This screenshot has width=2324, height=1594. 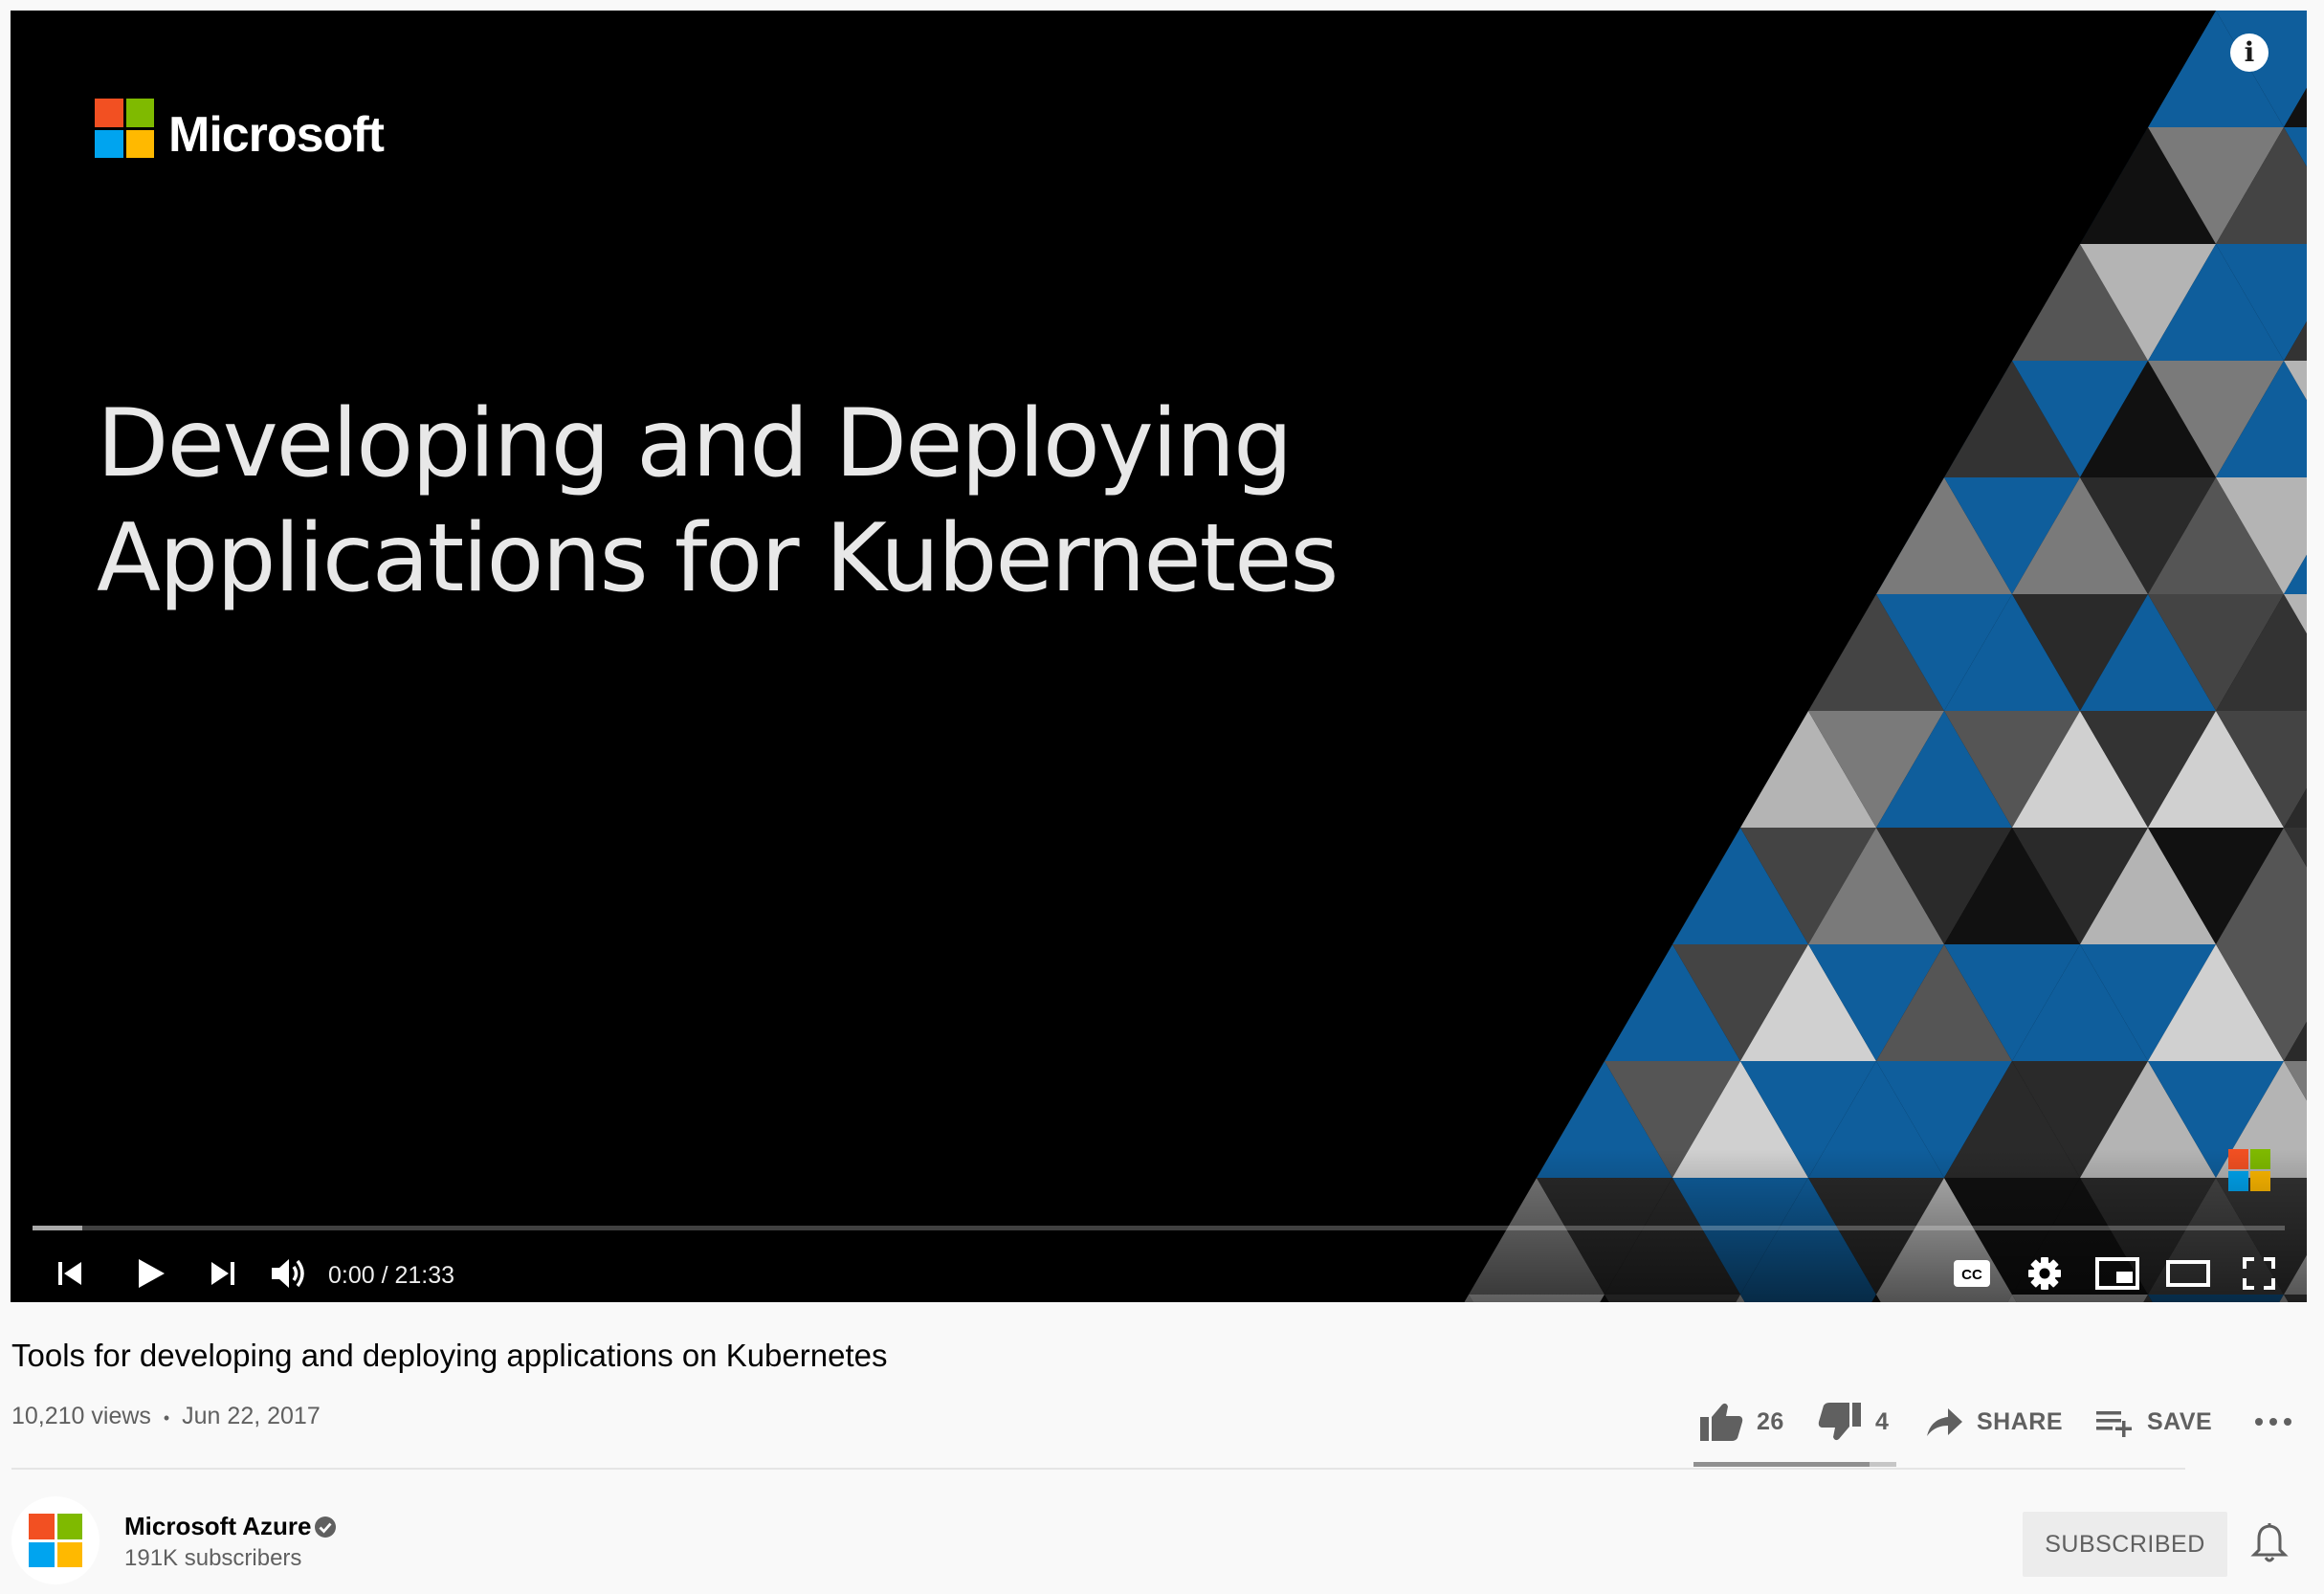 I want to click on settings-button, so click(x=2044, y=1273).